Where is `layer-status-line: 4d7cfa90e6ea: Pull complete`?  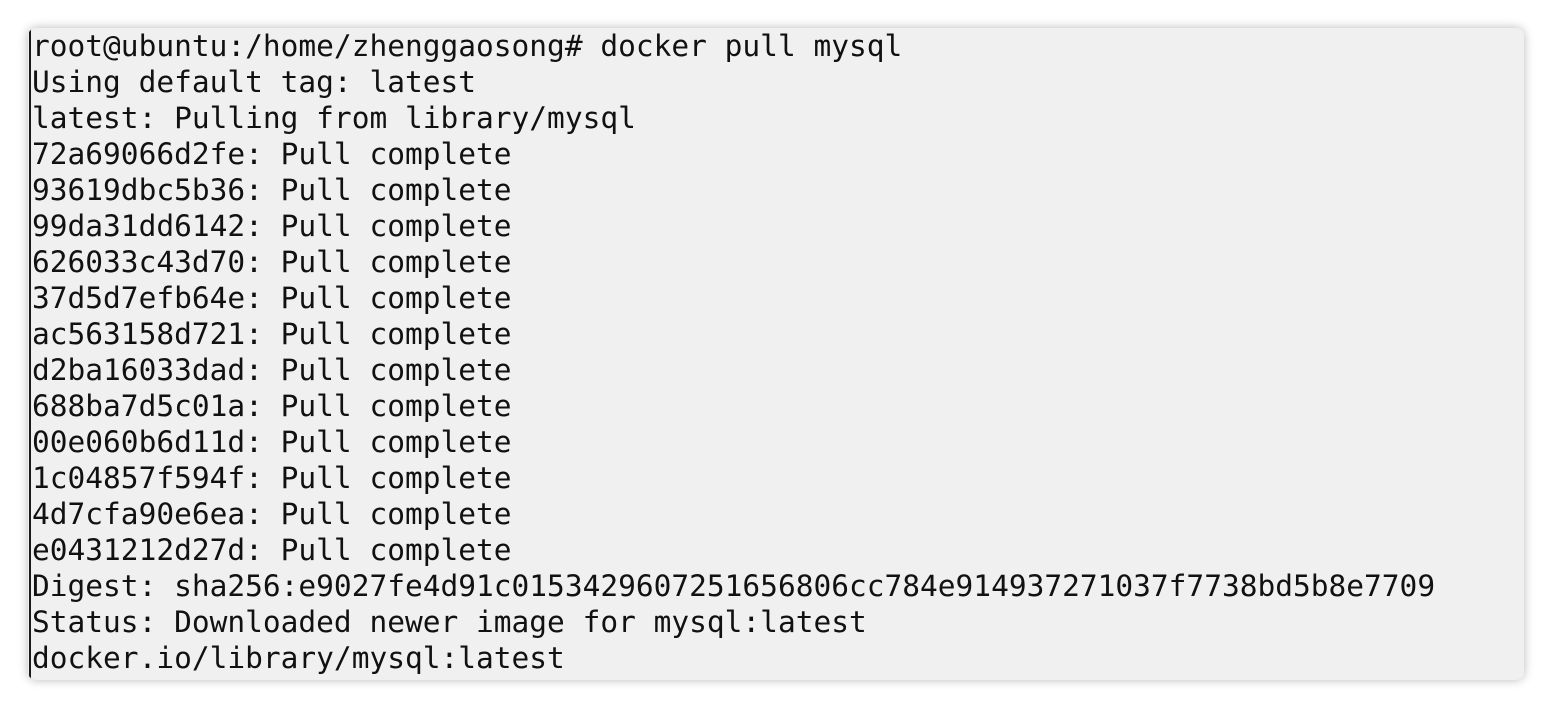
layer-status-line: 4d7cfa90e6ea: Pull complete is located at coordinates (272, 514).